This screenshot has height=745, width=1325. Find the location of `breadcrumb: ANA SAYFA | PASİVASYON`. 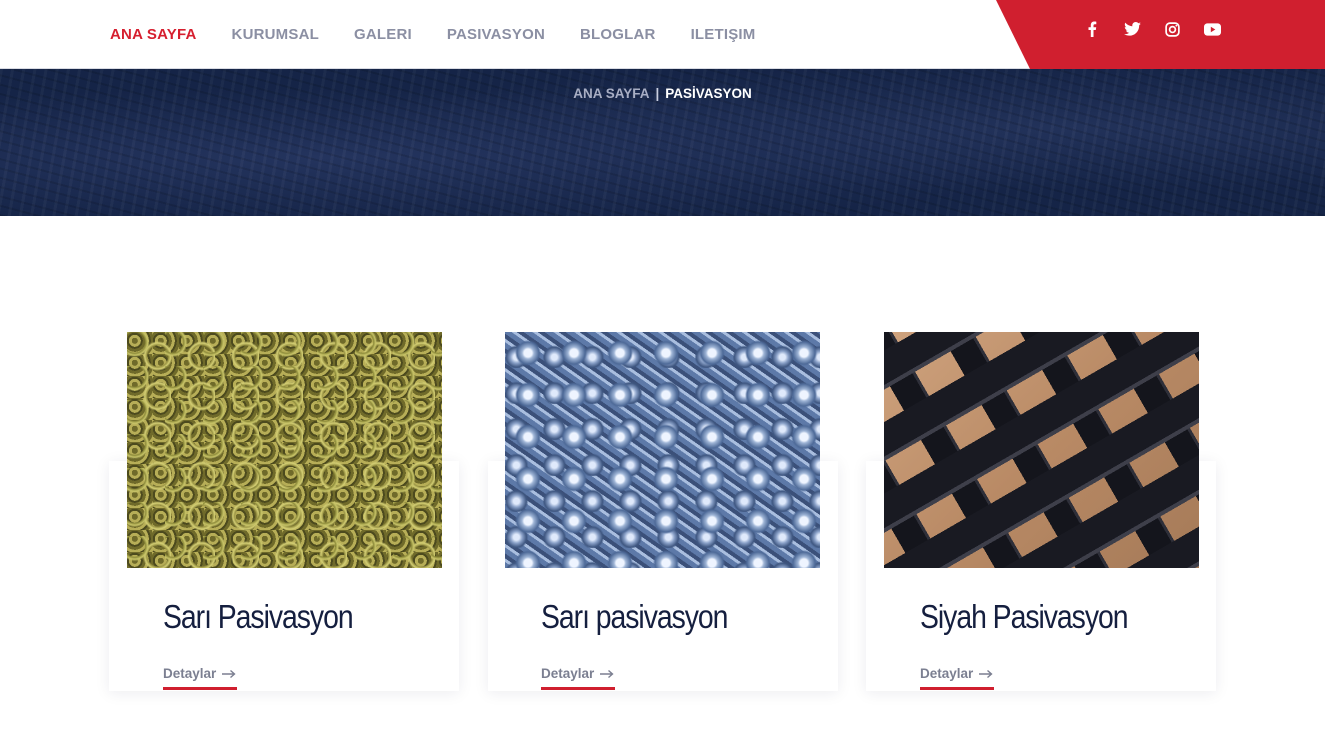

breadcrumb: ANA SAYFA | PASİVASYON is located at coordinates (662, 93).